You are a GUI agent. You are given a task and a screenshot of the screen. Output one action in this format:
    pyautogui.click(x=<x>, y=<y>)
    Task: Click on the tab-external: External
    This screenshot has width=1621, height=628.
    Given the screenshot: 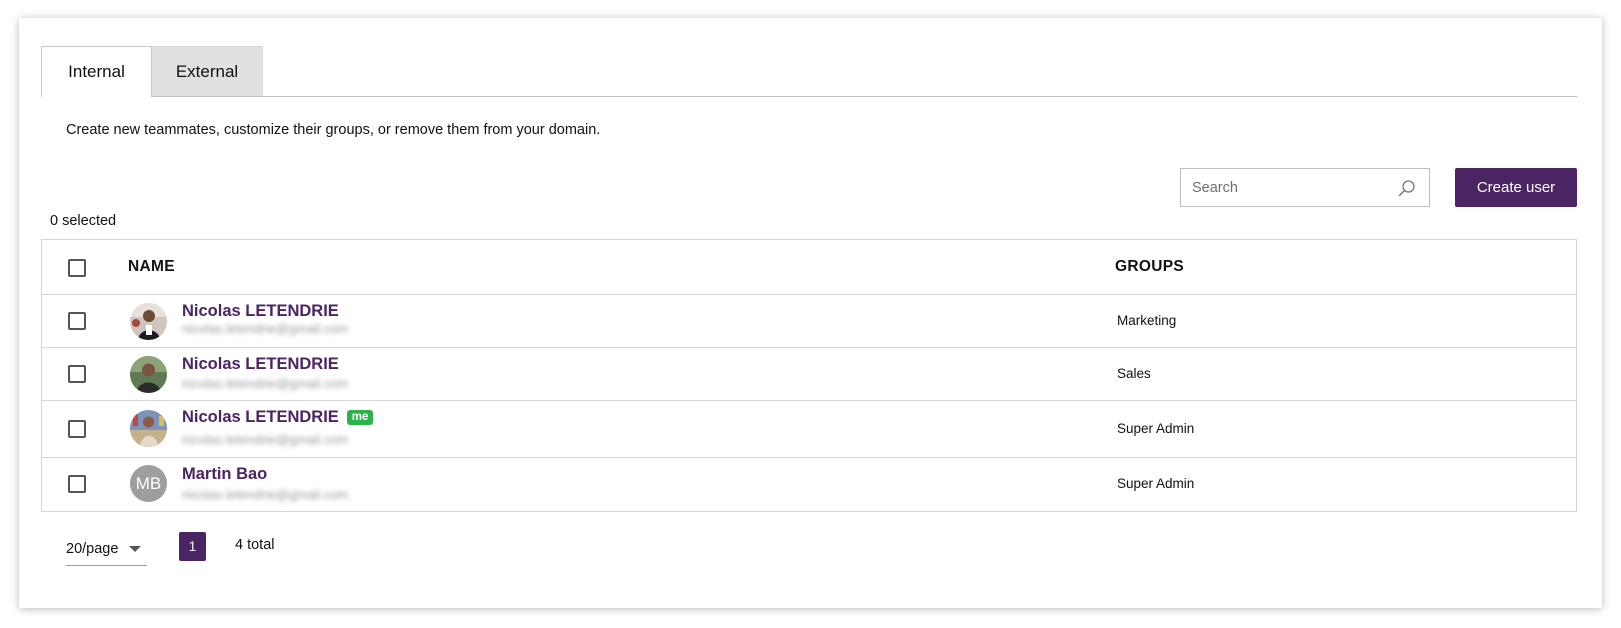 What is the action you would take?
    pyautogui.click(x=207, y=71)
    